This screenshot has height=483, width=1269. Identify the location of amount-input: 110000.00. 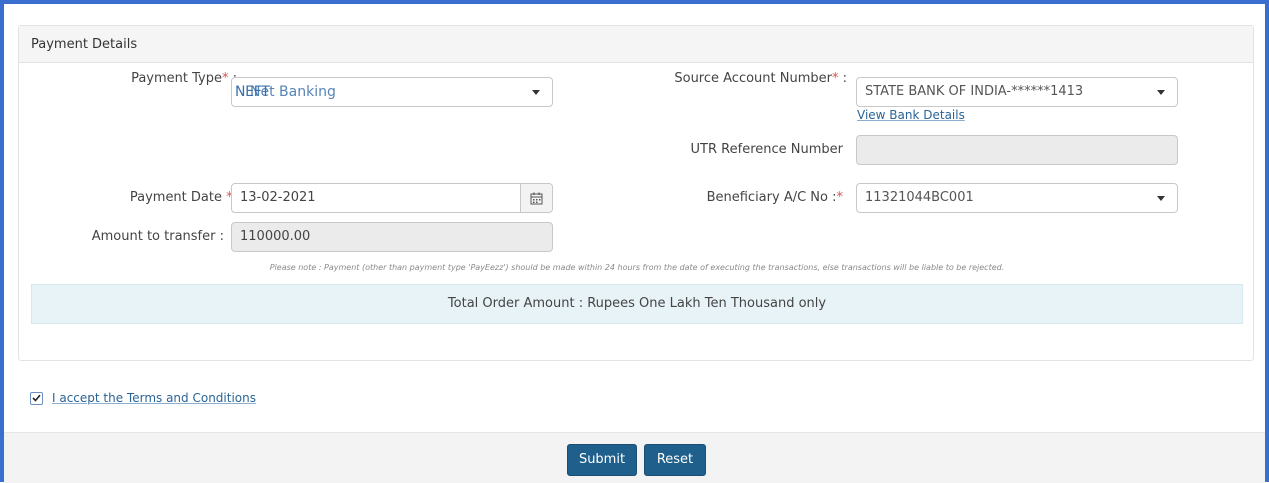
(392, 237).